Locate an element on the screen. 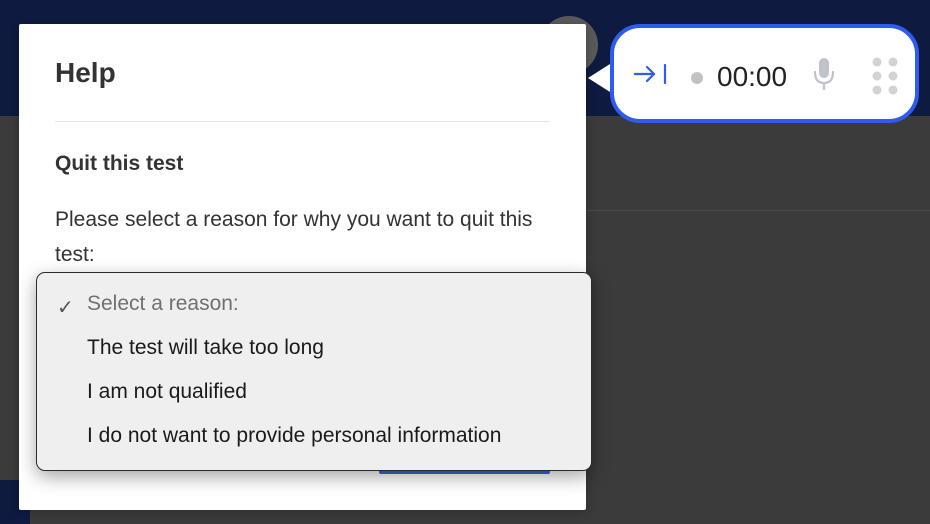 This screenshot has height=524, width=930. recording-timer: 00:00 is located at coordinates (752, 76).